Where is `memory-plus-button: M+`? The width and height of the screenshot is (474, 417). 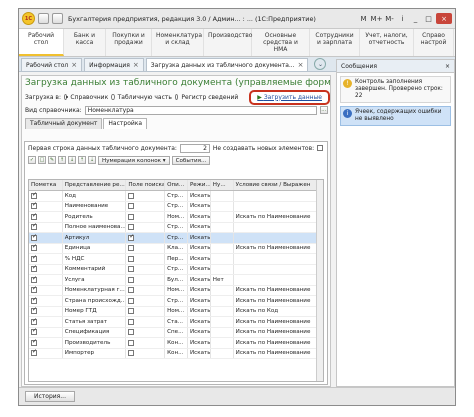 memory-plus-button: M+ is located at coordinates (377, 18).